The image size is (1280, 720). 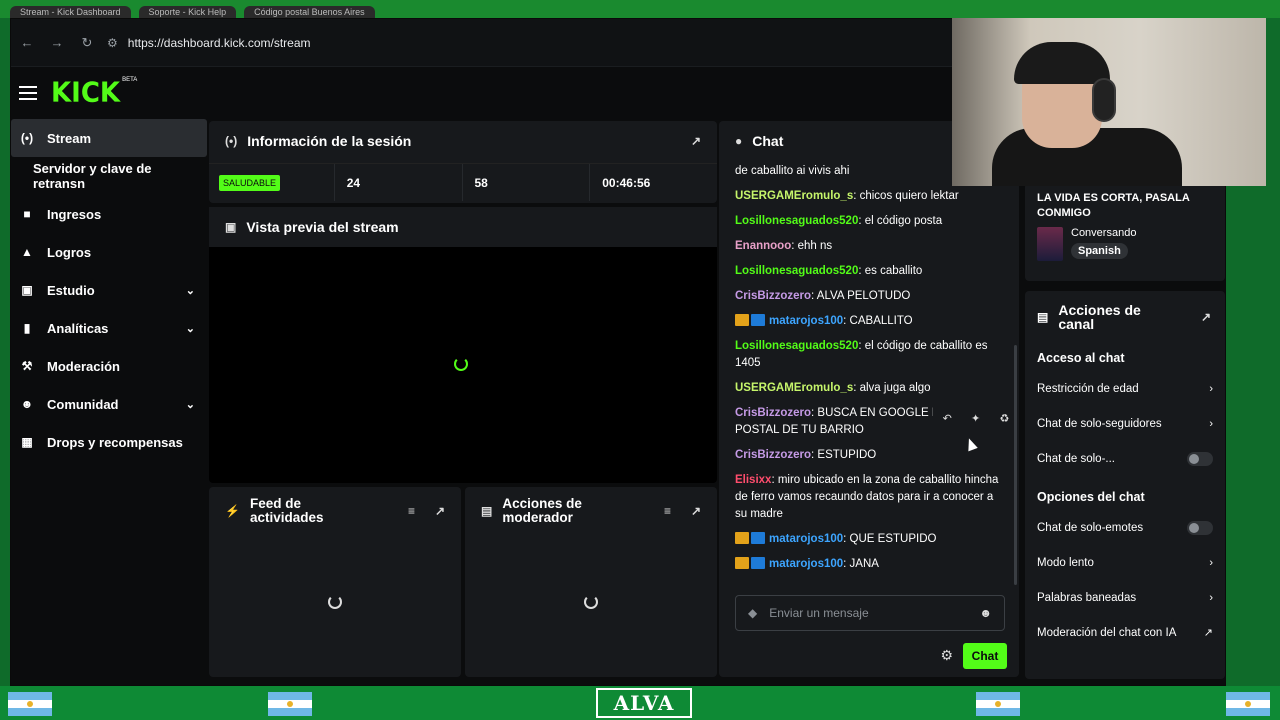 What do you see at coordinates (109, 290) in the screenshot?
I see `sidebar-item-estudio: ▣ Estudio ⌄` at bounding box center [109, 290].